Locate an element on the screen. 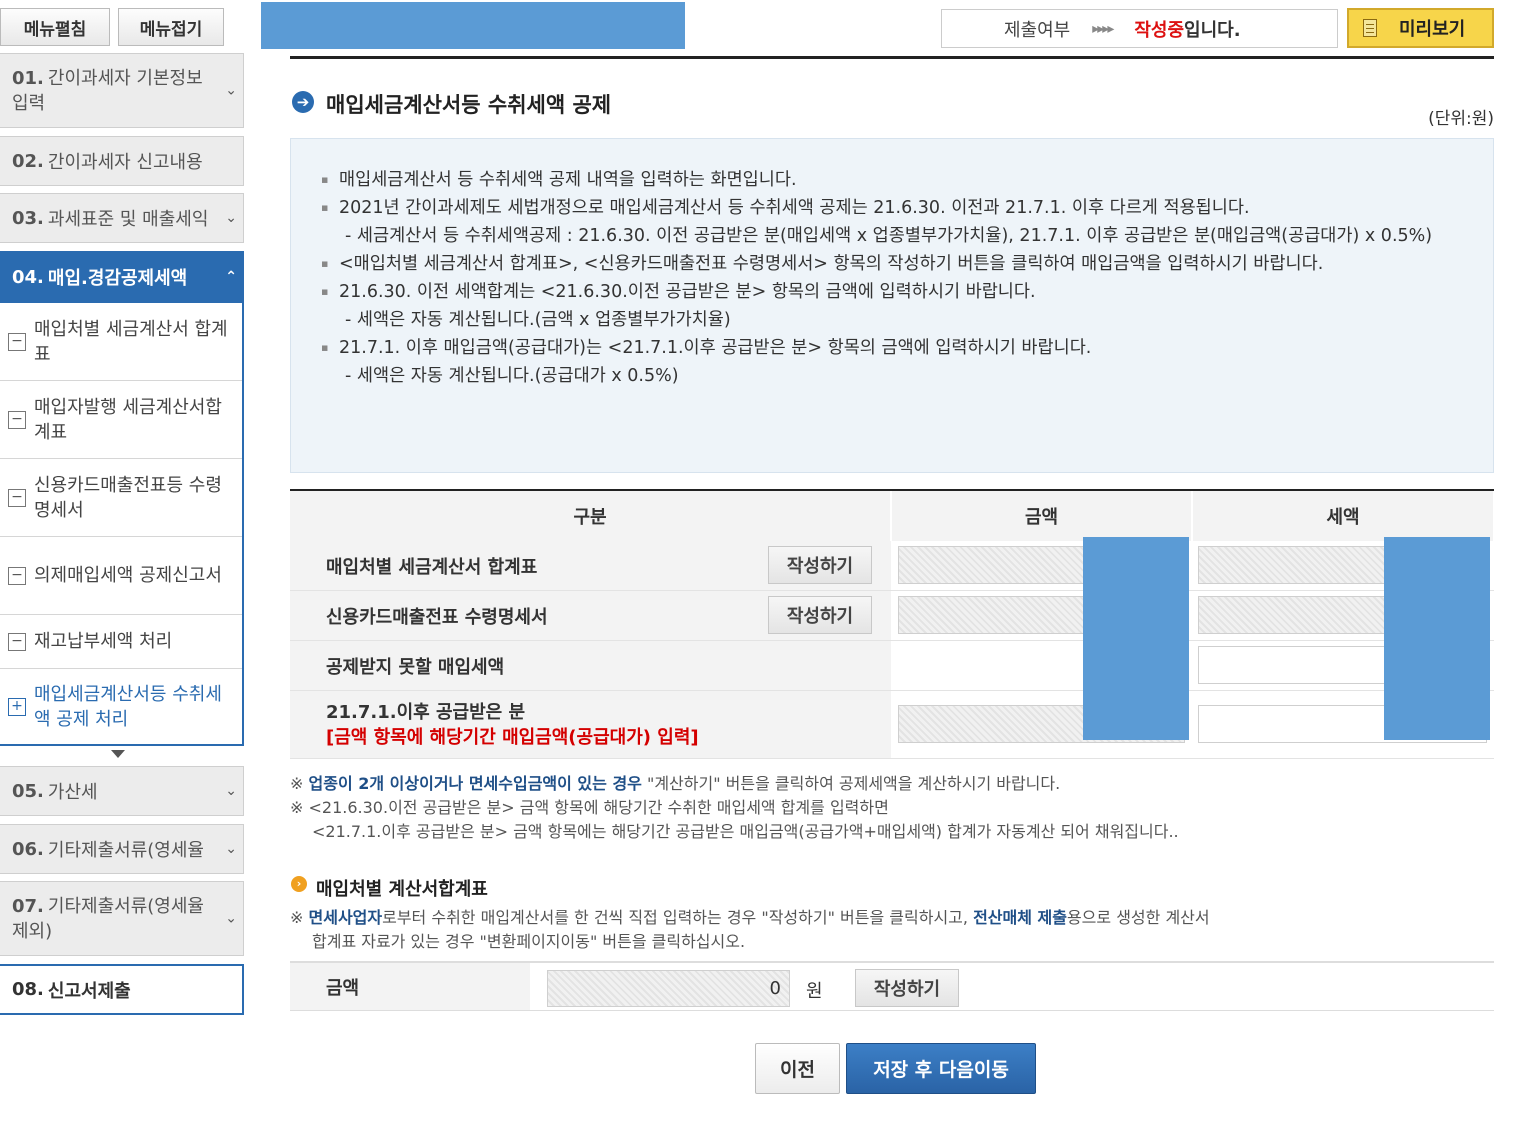 This screenshot has height=1132, width=1525. submenu-item-buyer-issued-invoice: − 매입자발행 세금계산서합계표 is located at coordinates (121, 420).